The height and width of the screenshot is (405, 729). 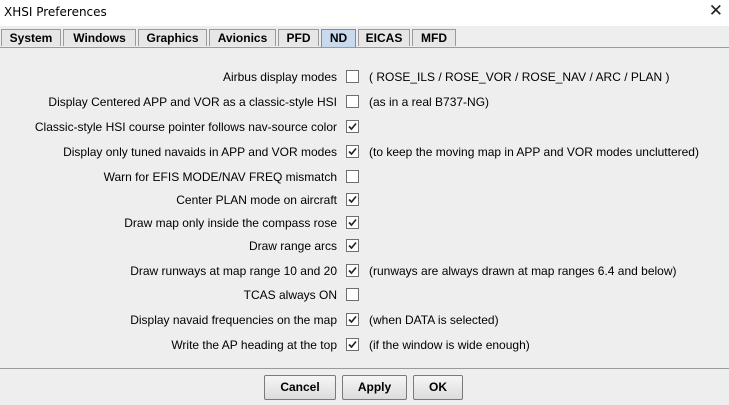 I want to click on option-label: Display navaid frequencies on the map, so click(x=233, y=320).